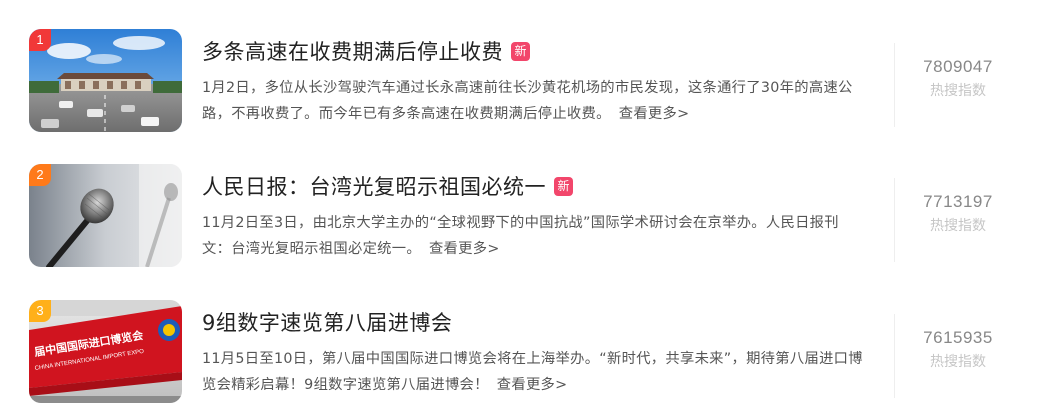  I want to click on hot-index: 7615935 热搜指数, so click(958, 349).